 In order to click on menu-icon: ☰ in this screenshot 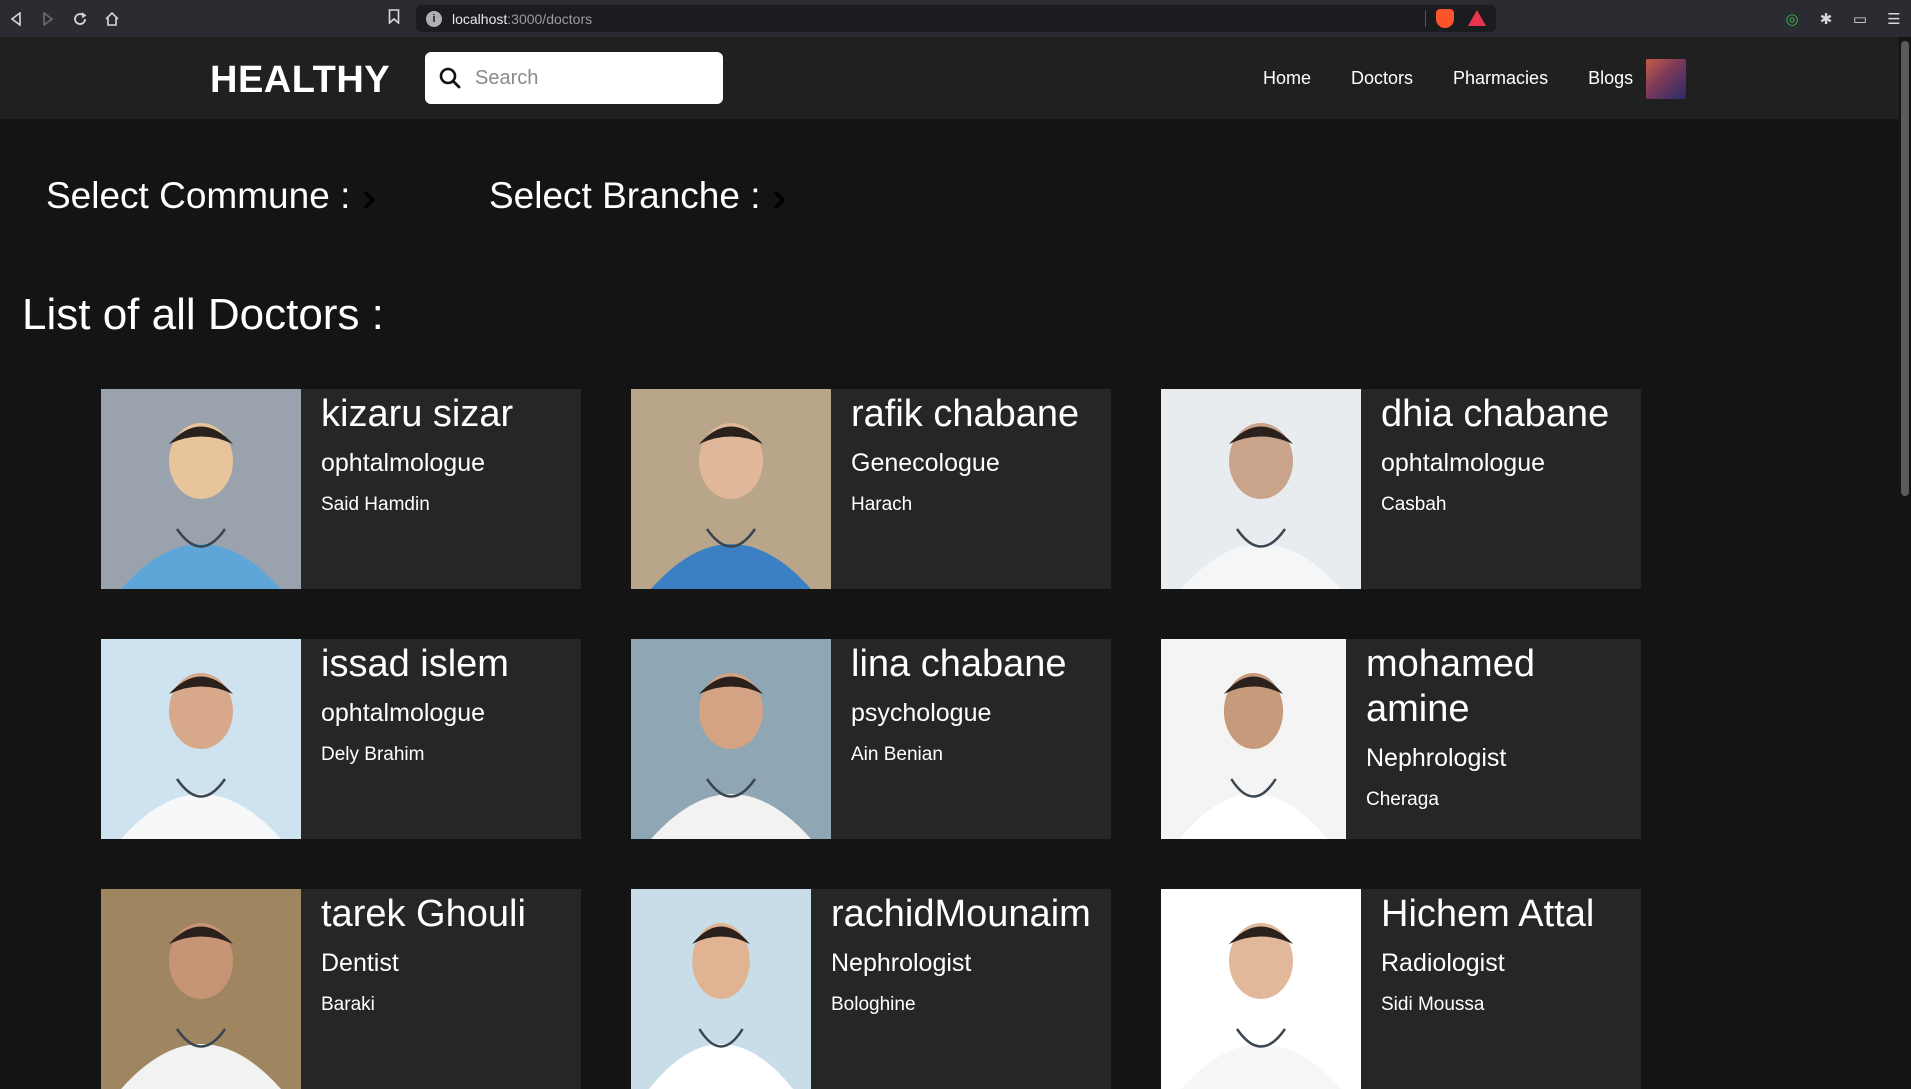, I will do `click(1894, 19)`.